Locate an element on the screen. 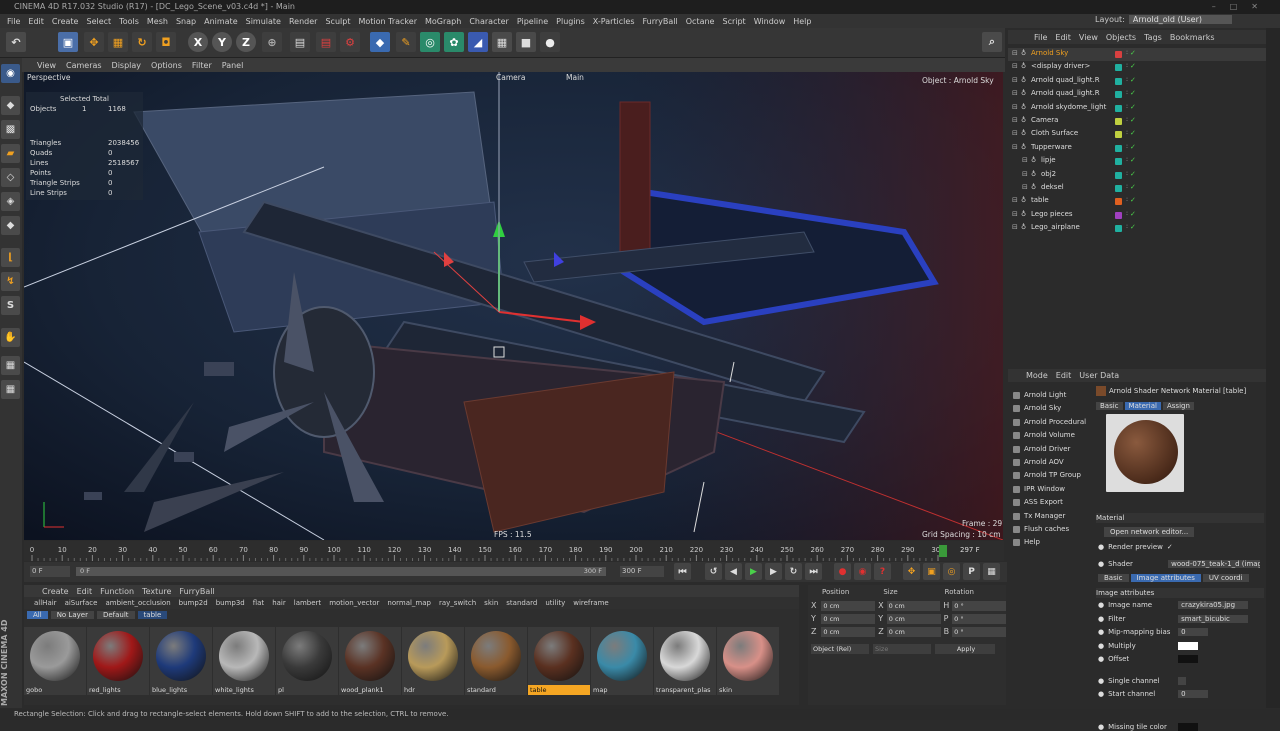  object-name: Arnold Sky is located at coordinates (1049, 53).